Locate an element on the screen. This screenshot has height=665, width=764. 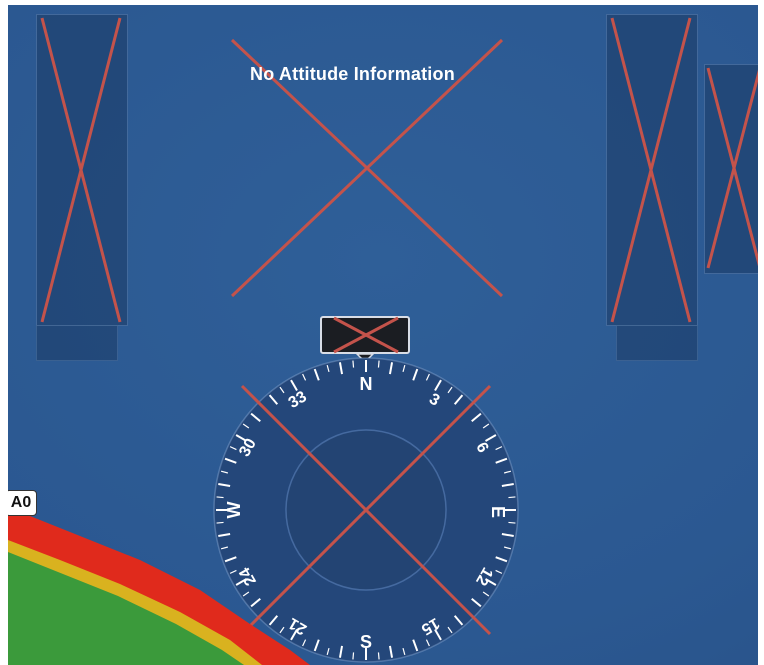
frame-top is located at coordinates (382, 2).